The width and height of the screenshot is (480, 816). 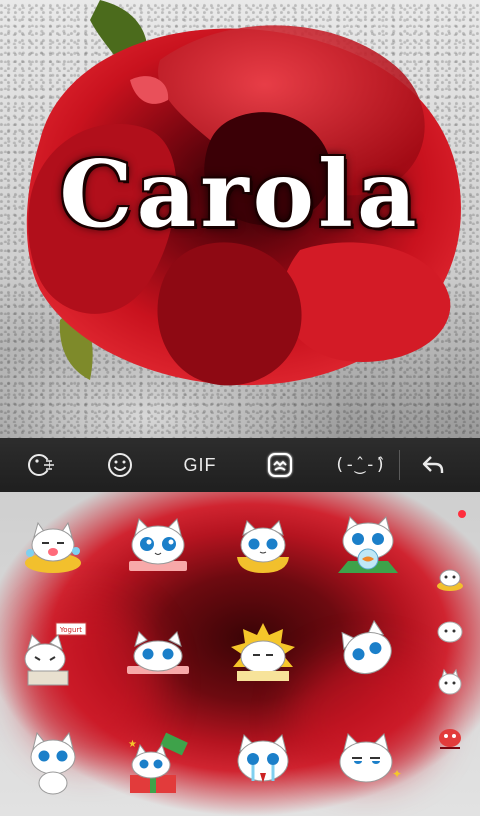 What do you see at coordinates (450, 654) in the screenshot?
I see `sticker-category-sidebar` at bounding box center [450, 654].